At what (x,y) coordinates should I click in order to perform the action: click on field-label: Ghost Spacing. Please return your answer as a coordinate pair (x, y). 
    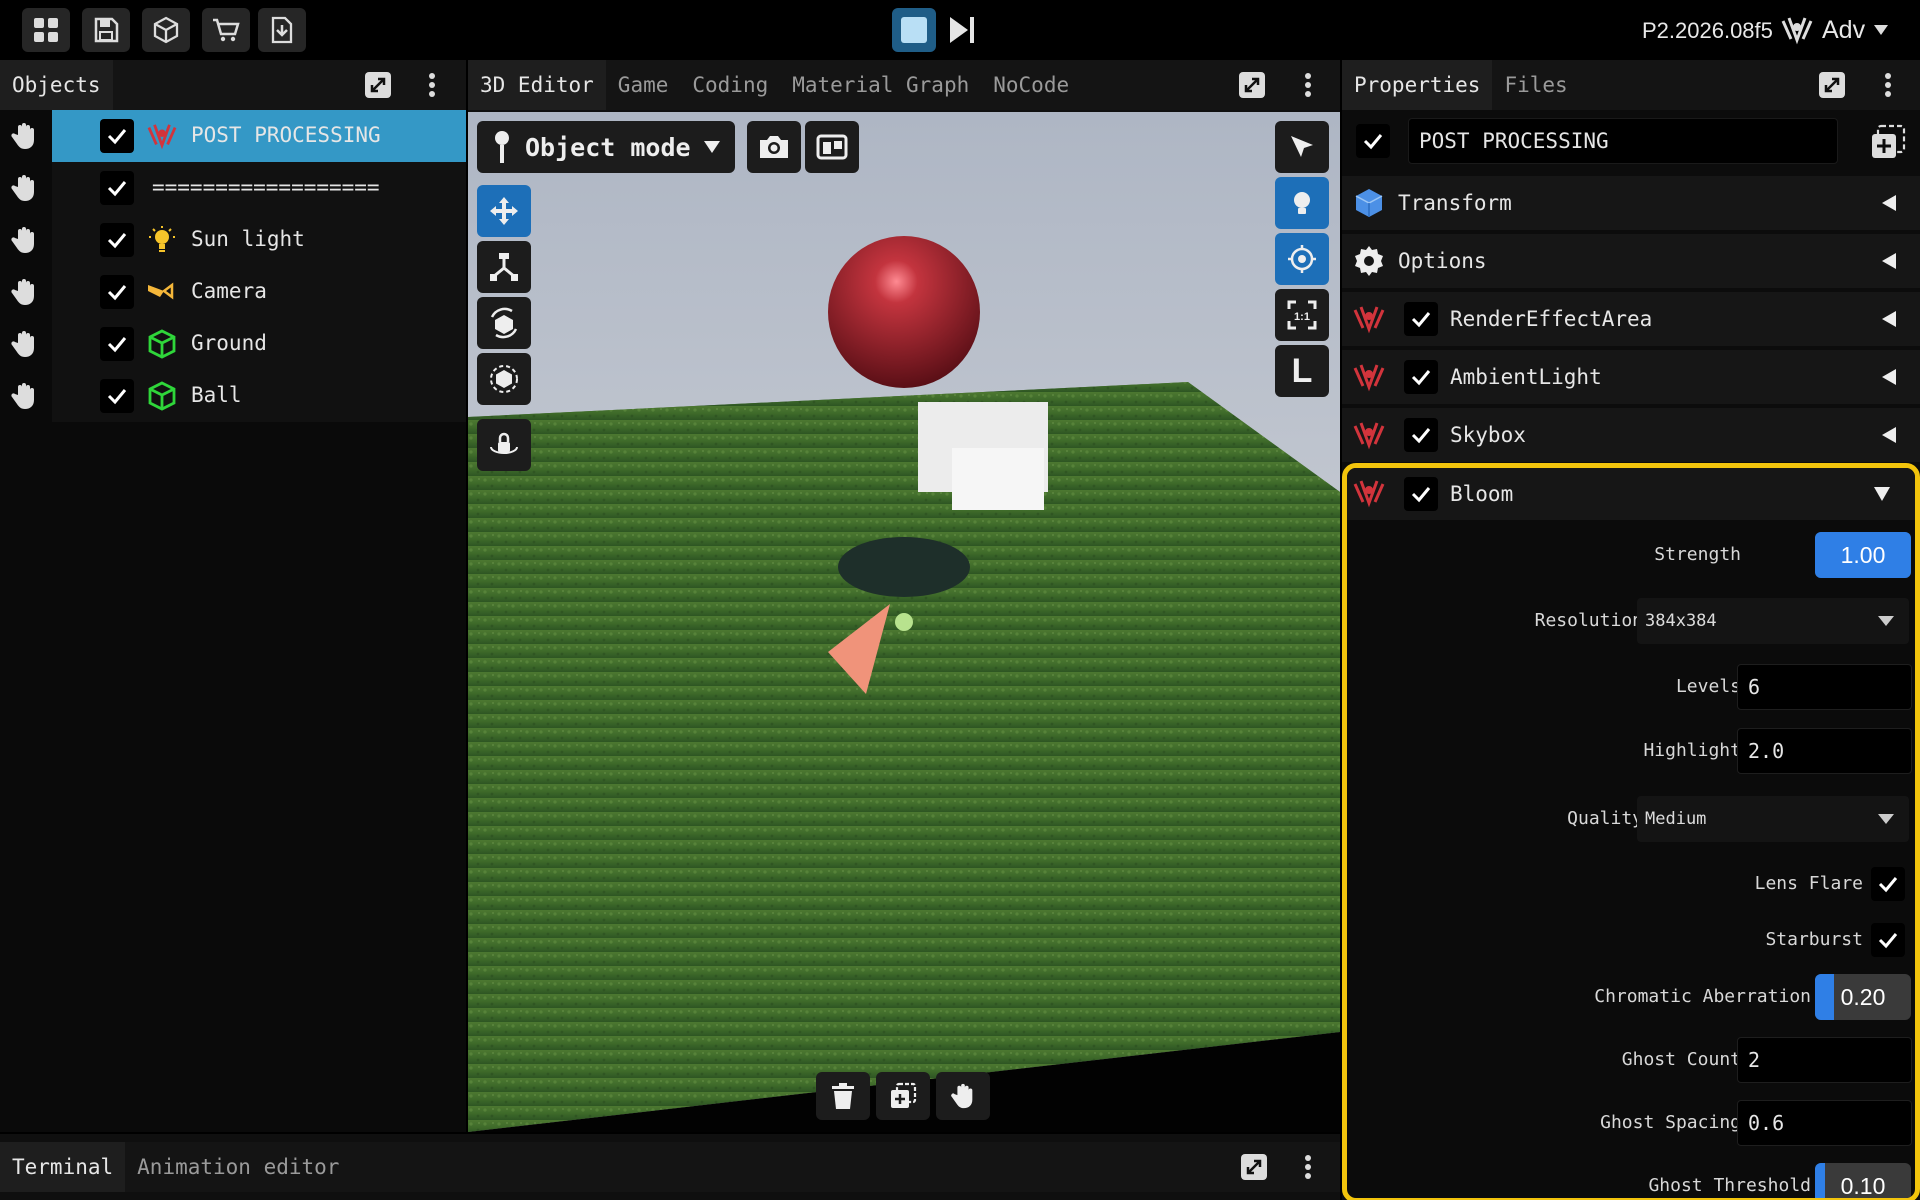
    Looking at the image, I should click on (1670, 1122).